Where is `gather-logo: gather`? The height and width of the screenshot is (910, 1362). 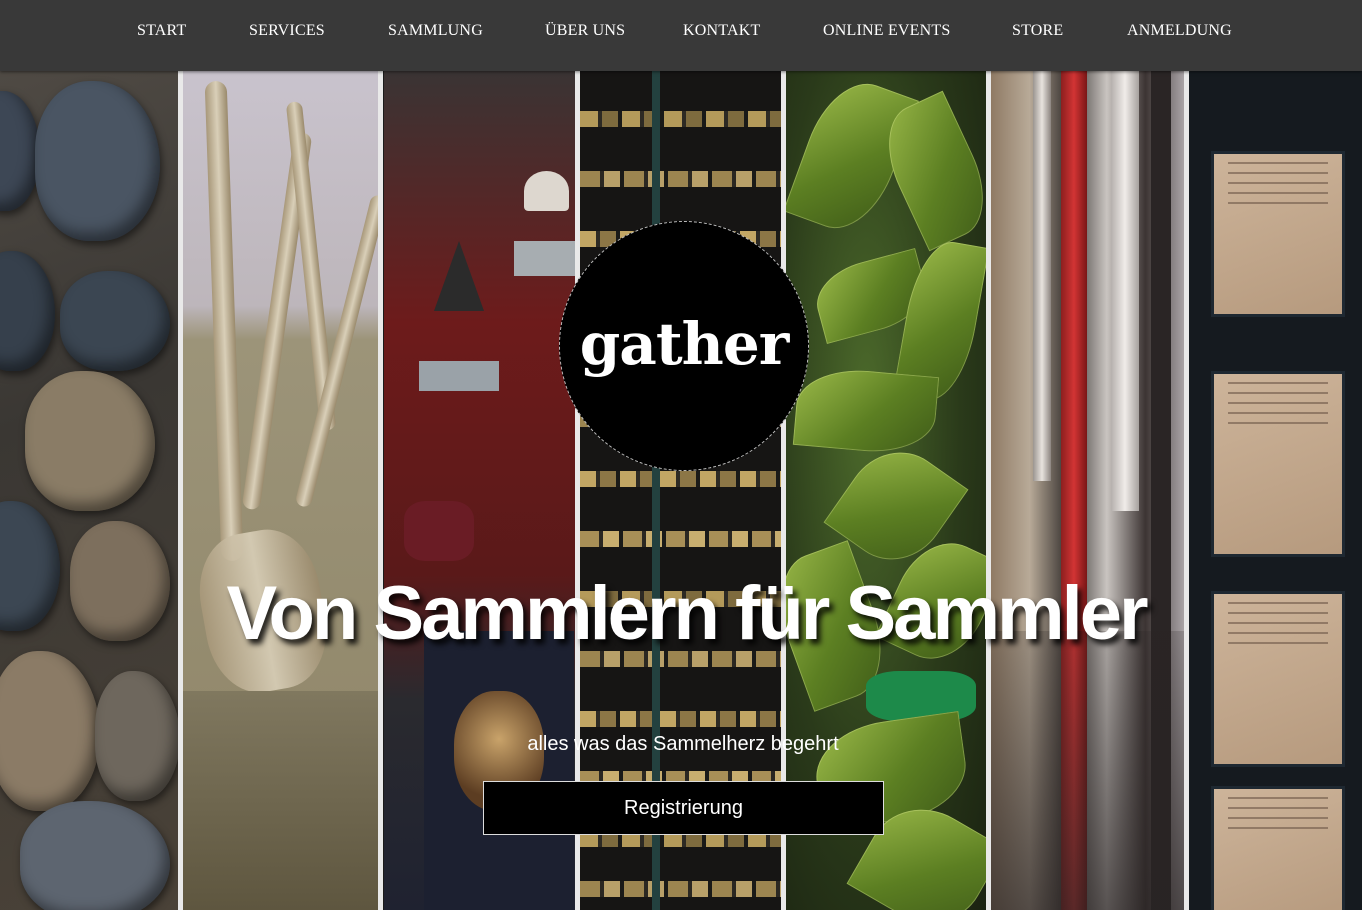 gather-logo: gather is located at coordinates (684, 346).